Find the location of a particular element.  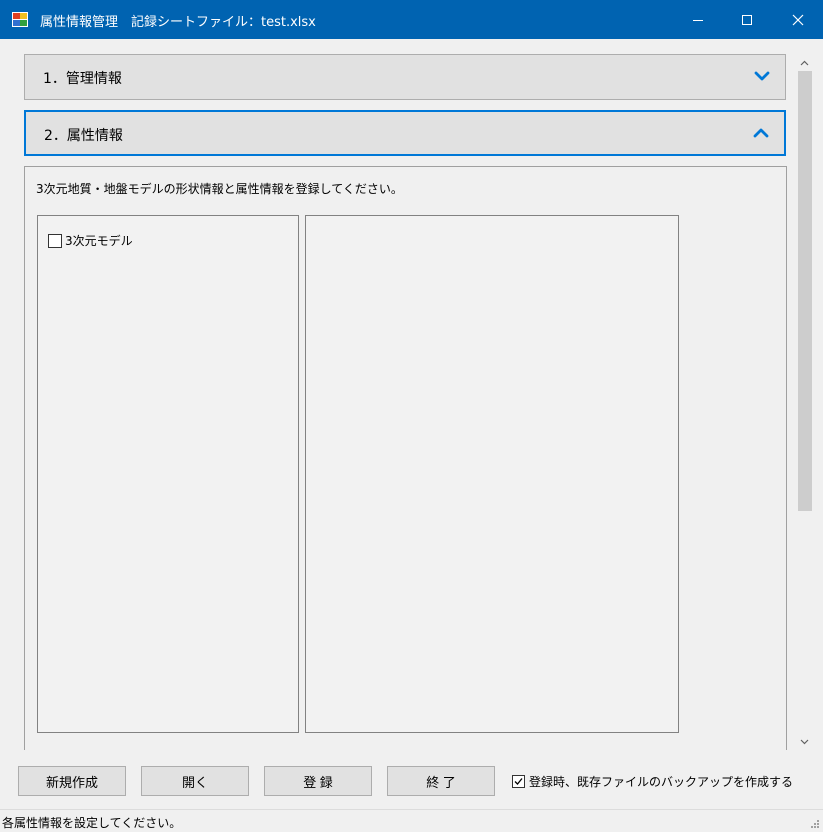

register-button: 登 録 is located at coordinates (318, 781).